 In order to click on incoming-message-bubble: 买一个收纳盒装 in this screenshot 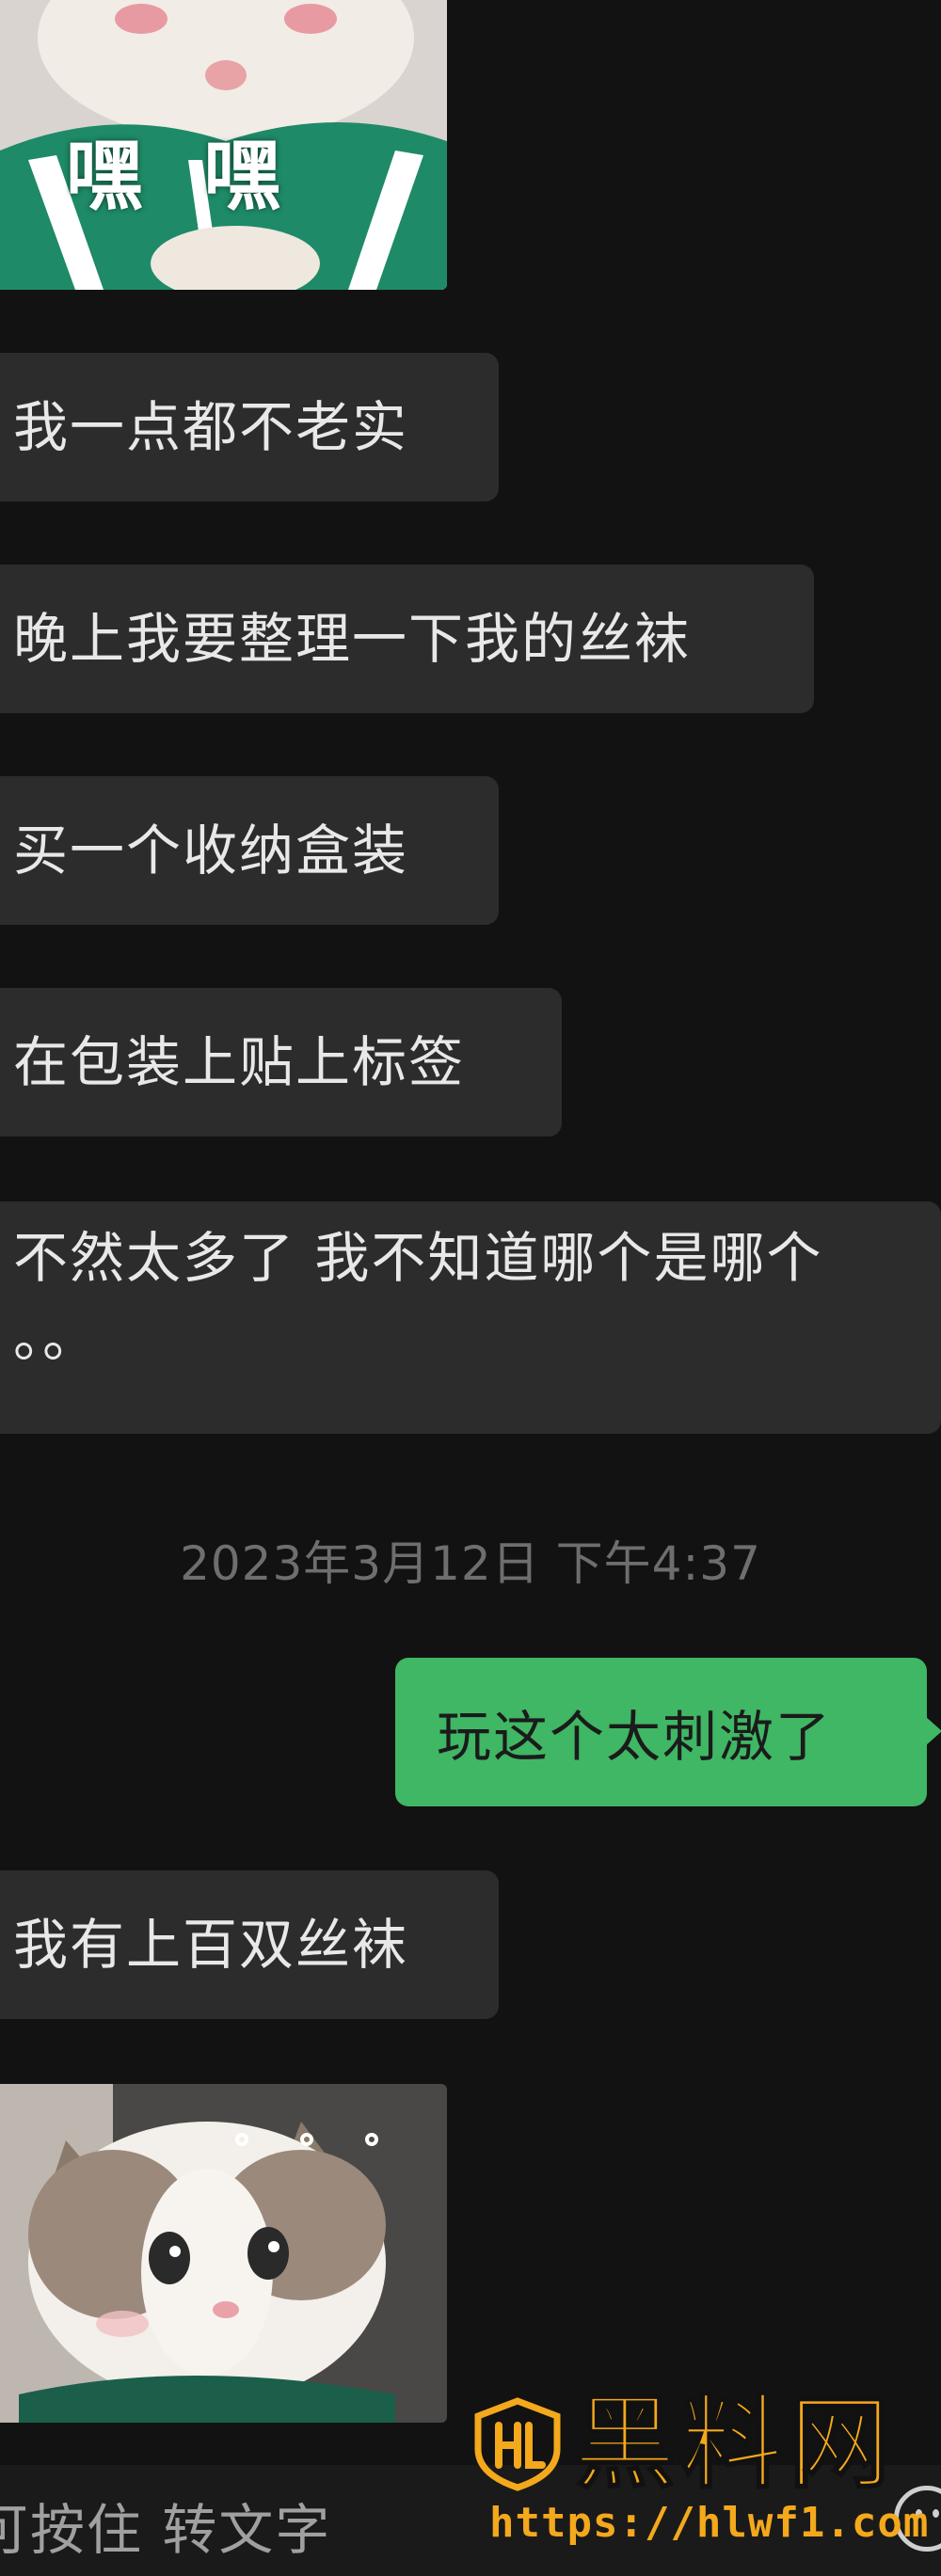, I will do `click(249, 850)`.